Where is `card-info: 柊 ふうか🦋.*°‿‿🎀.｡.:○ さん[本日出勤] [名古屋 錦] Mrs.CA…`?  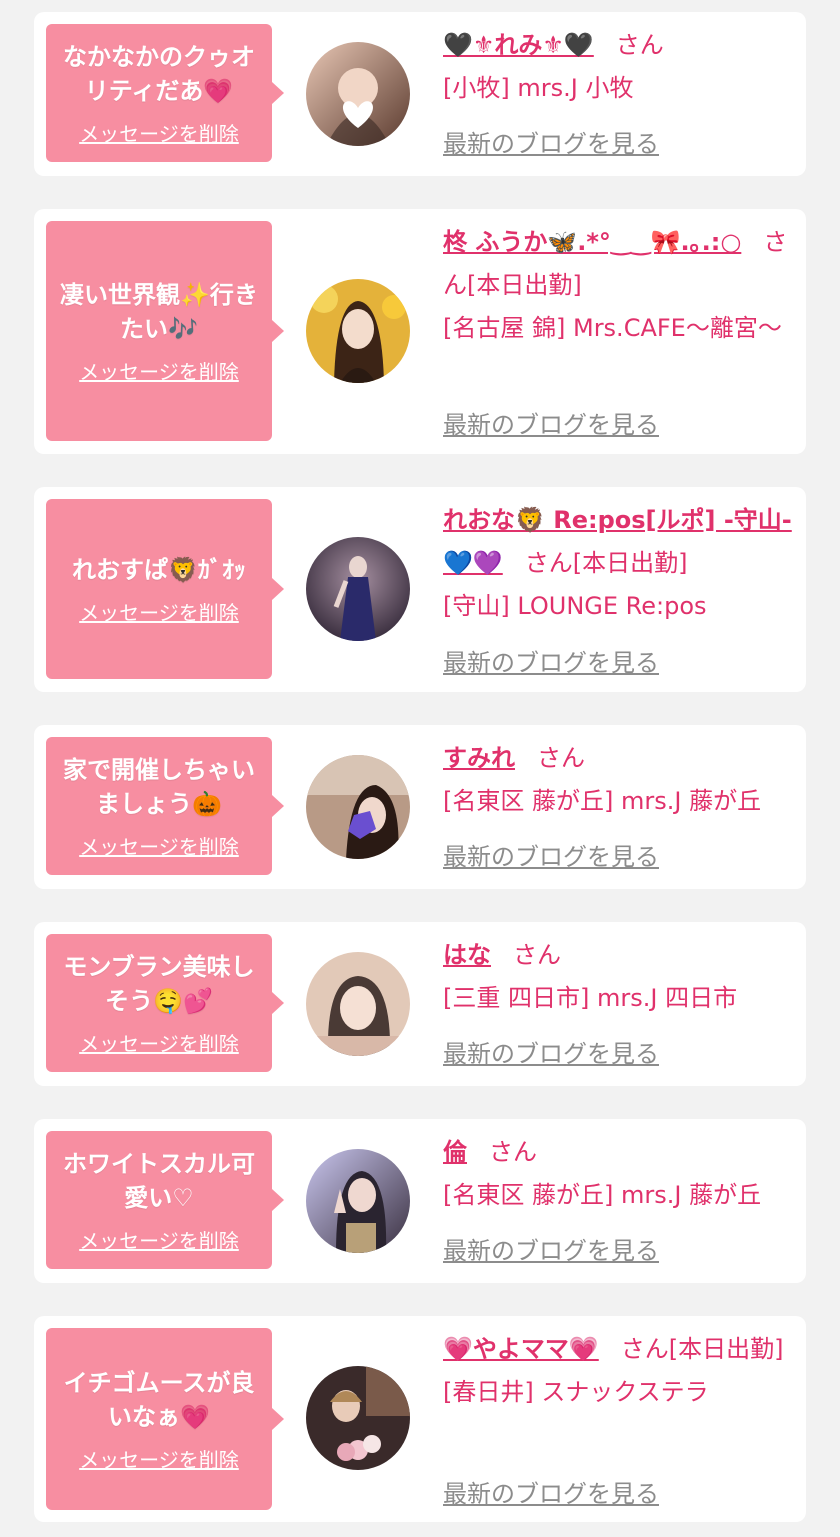 card-info: 柊 ふうか🦋.*°‿‿🎀.｡.:○ さん[本日出勤] [名古屋 錦] Mrs.CA… is located at coordinates (617, 285).